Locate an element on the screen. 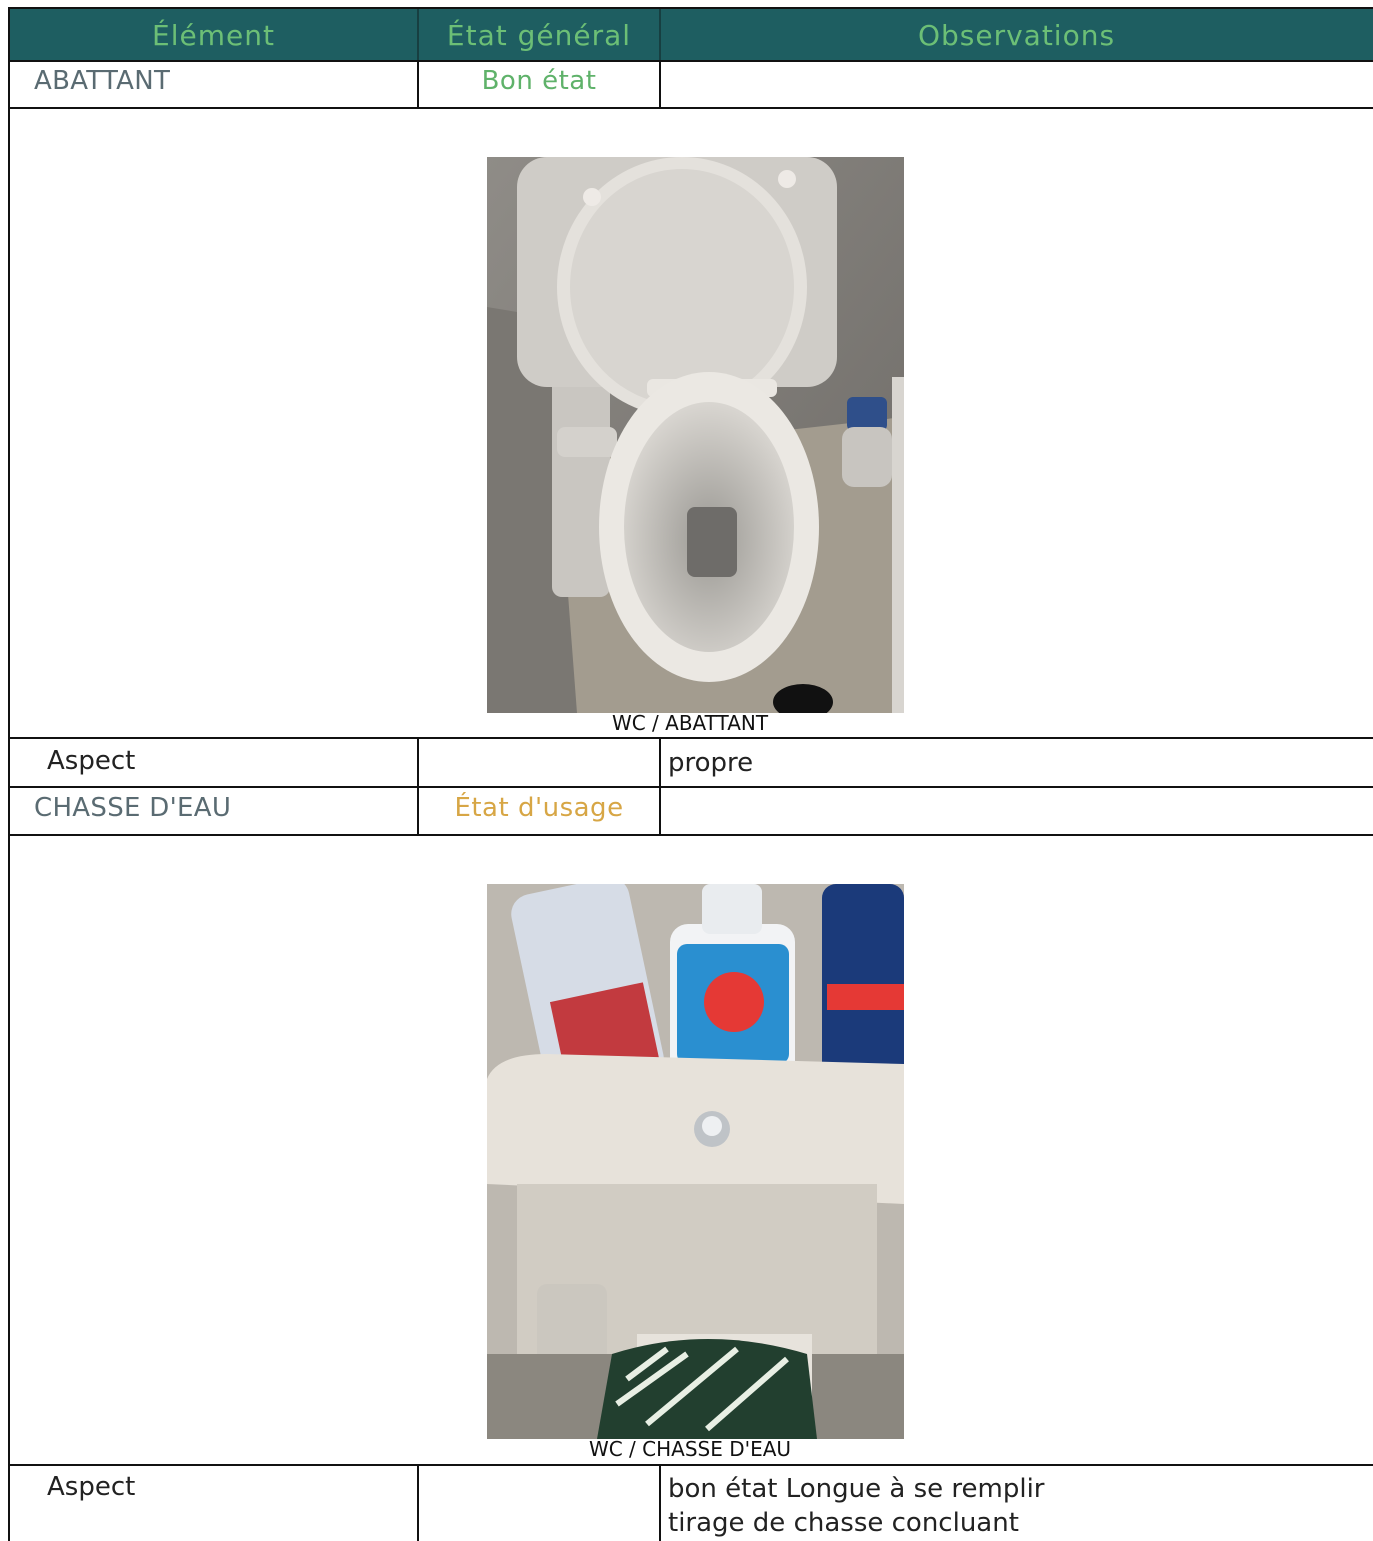 The width and height of the screenshot is (1373, 1541). row-state-abattant: Bon état is located at coordinates (539, 81).